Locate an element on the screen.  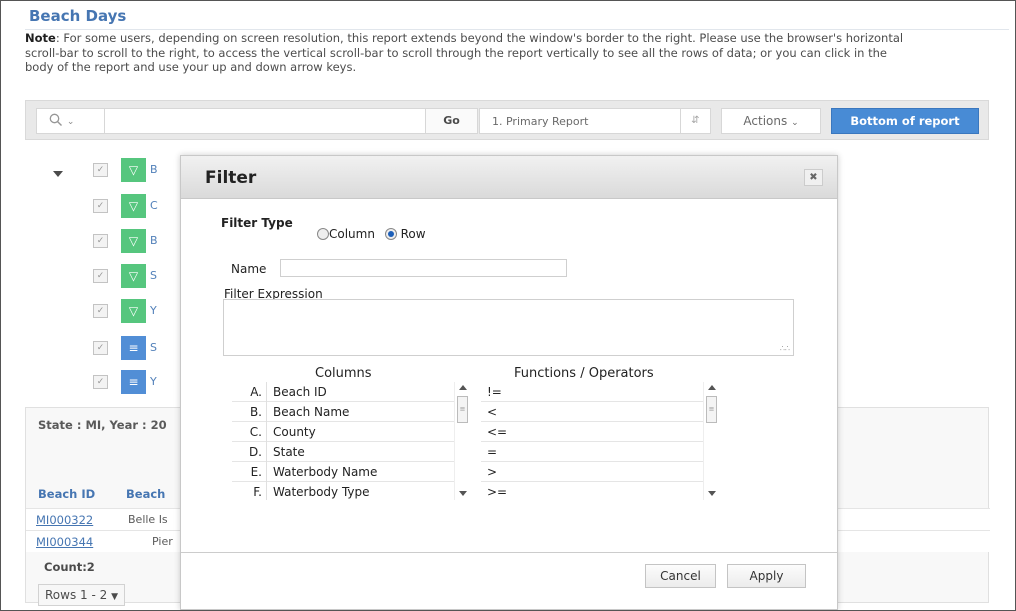
filter-type-label: Filter Type is located at coordinates (257, 223).